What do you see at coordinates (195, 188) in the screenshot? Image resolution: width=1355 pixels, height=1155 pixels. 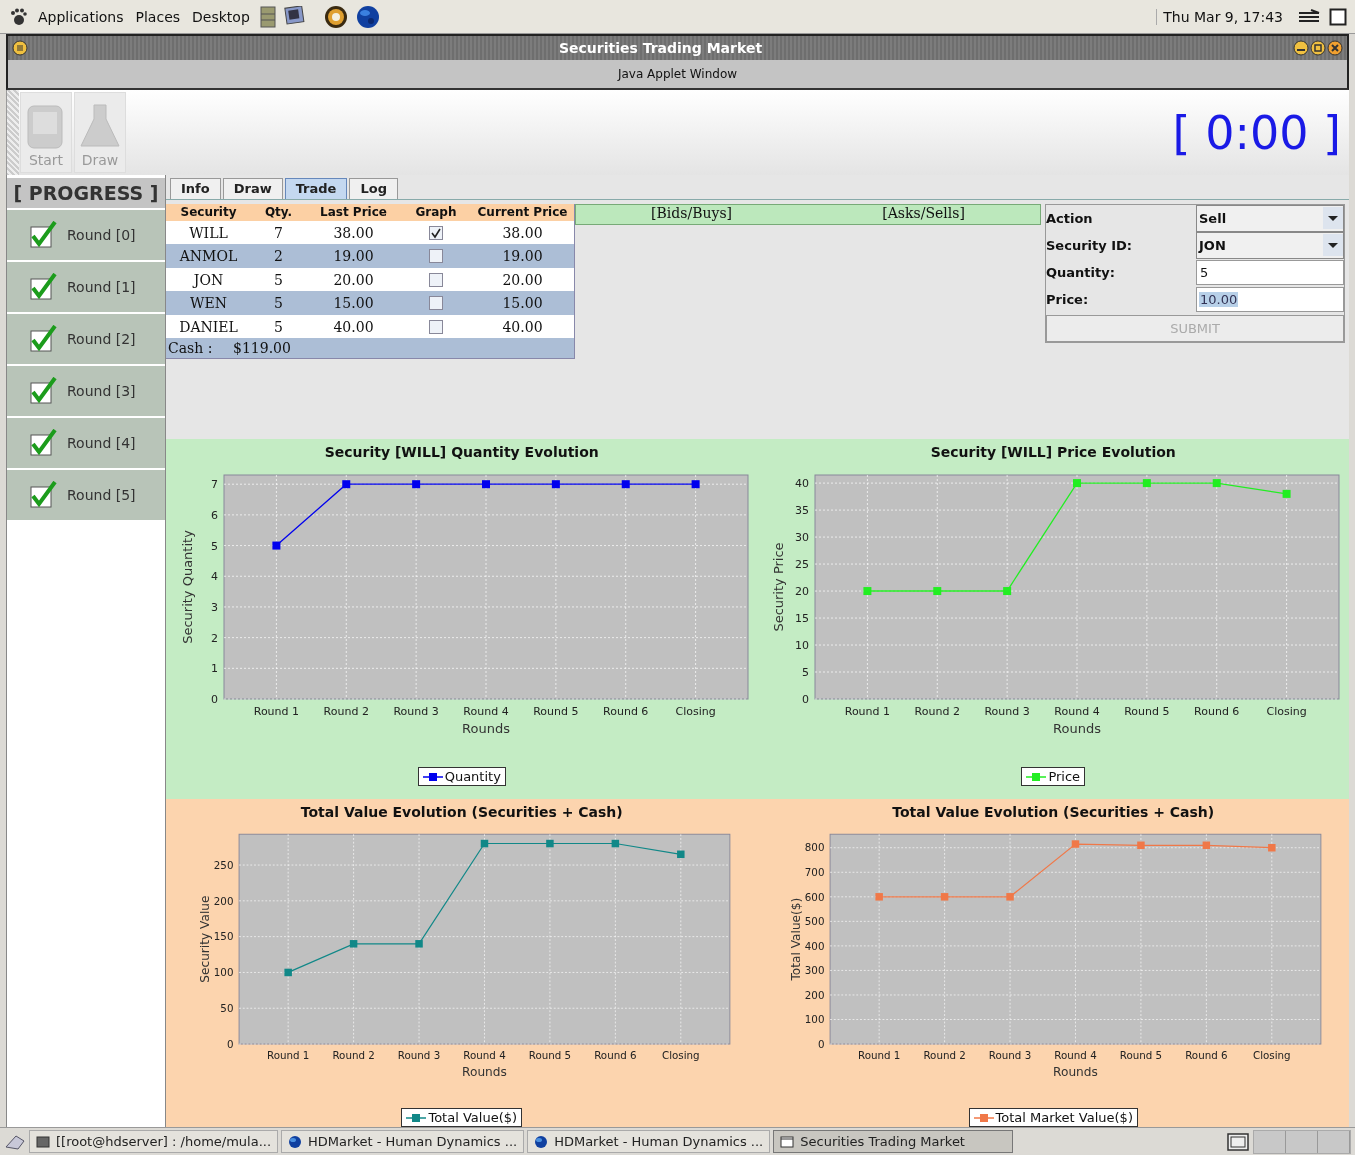 I see `tab: Info` at bounding box center [195, 188].